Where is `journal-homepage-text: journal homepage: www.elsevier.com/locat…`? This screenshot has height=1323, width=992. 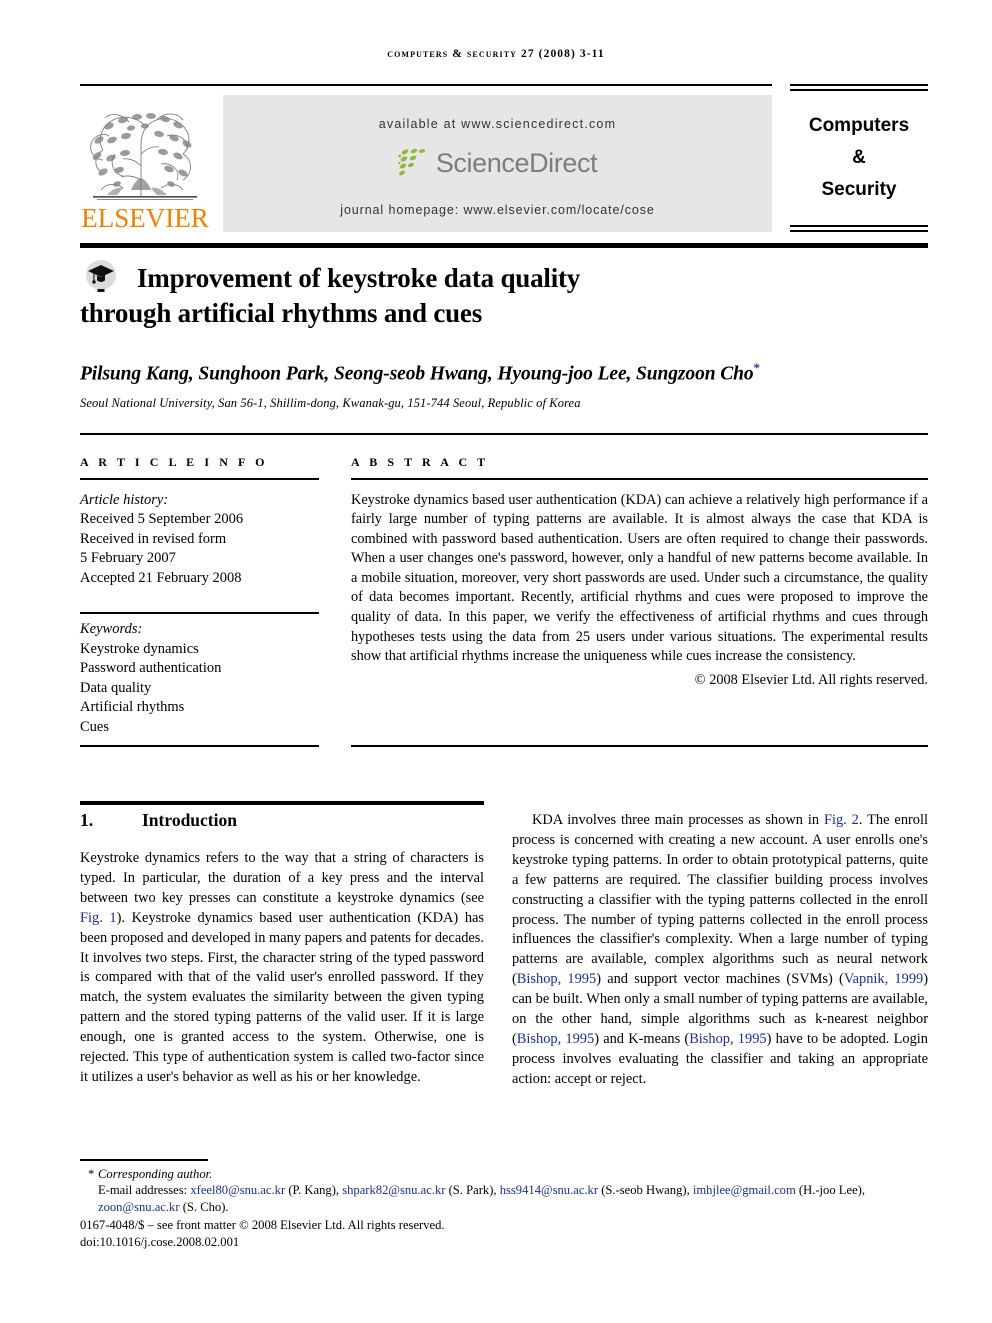
journal-homepage-text: journal homepage: www.elsevier.com/locat… is located at coordinates (497, 210).